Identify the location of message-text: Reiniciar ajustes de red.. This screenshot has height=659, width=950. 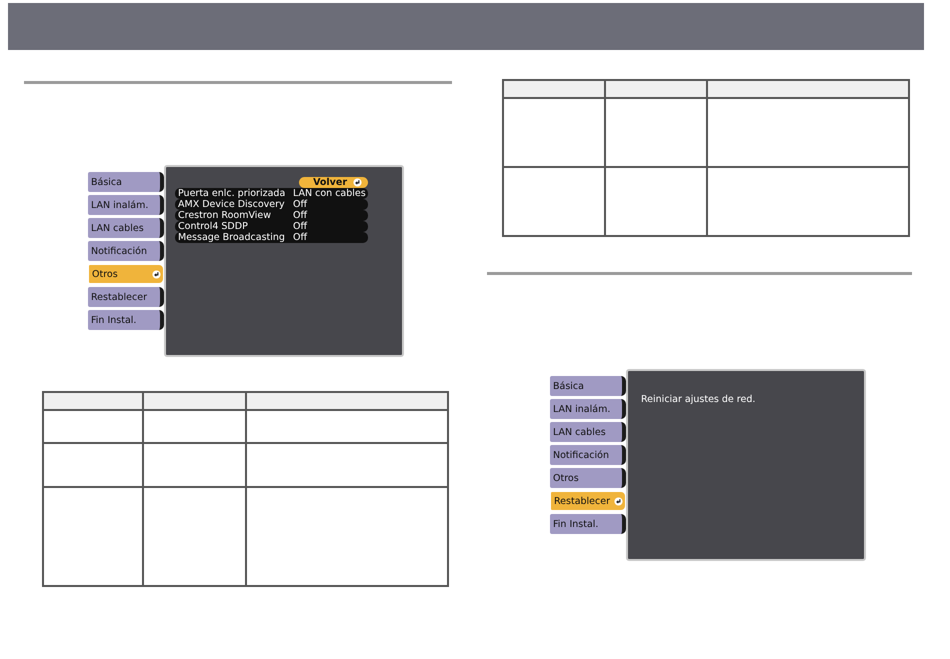
(698, 399).